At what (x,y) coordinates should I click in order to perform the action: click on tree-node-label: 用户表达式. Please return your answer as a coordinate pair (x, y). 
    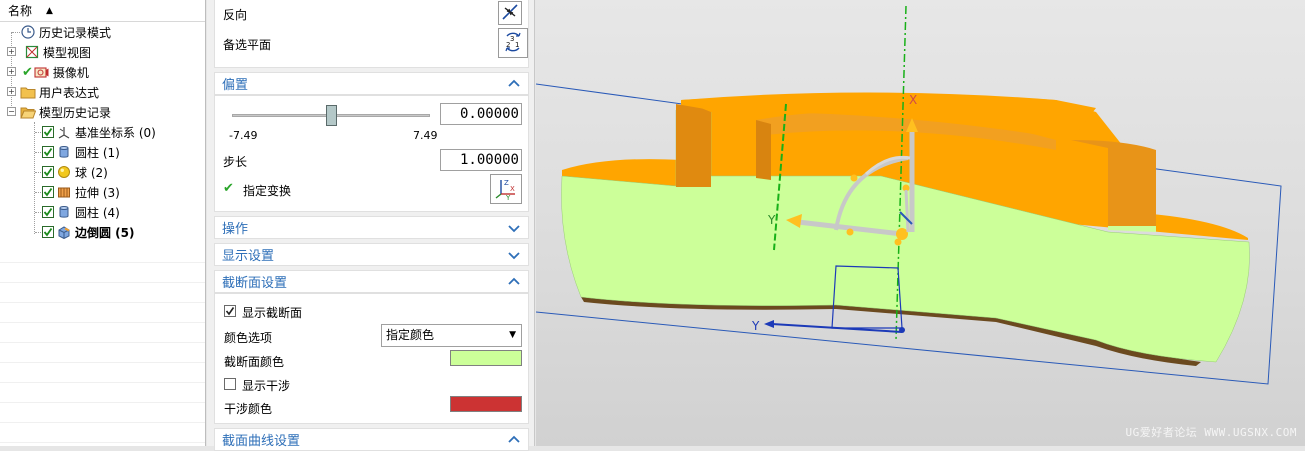
    Looking at the image, I should click on (69, 92).